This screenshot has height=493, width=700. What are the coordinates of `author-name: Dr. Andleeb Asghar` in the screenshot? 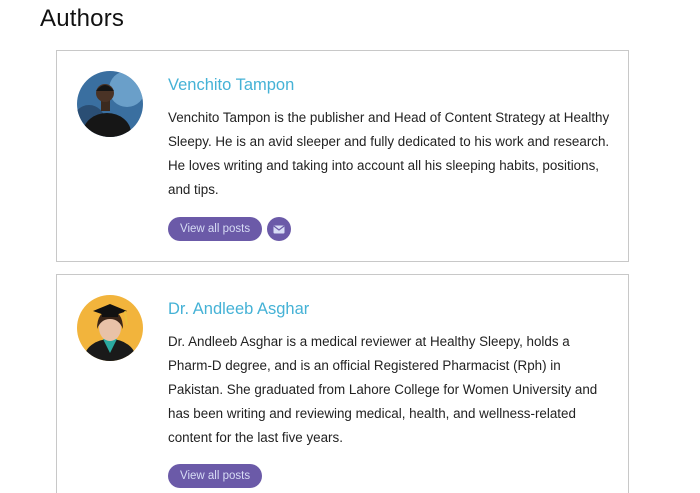 It's located at (238, 309).